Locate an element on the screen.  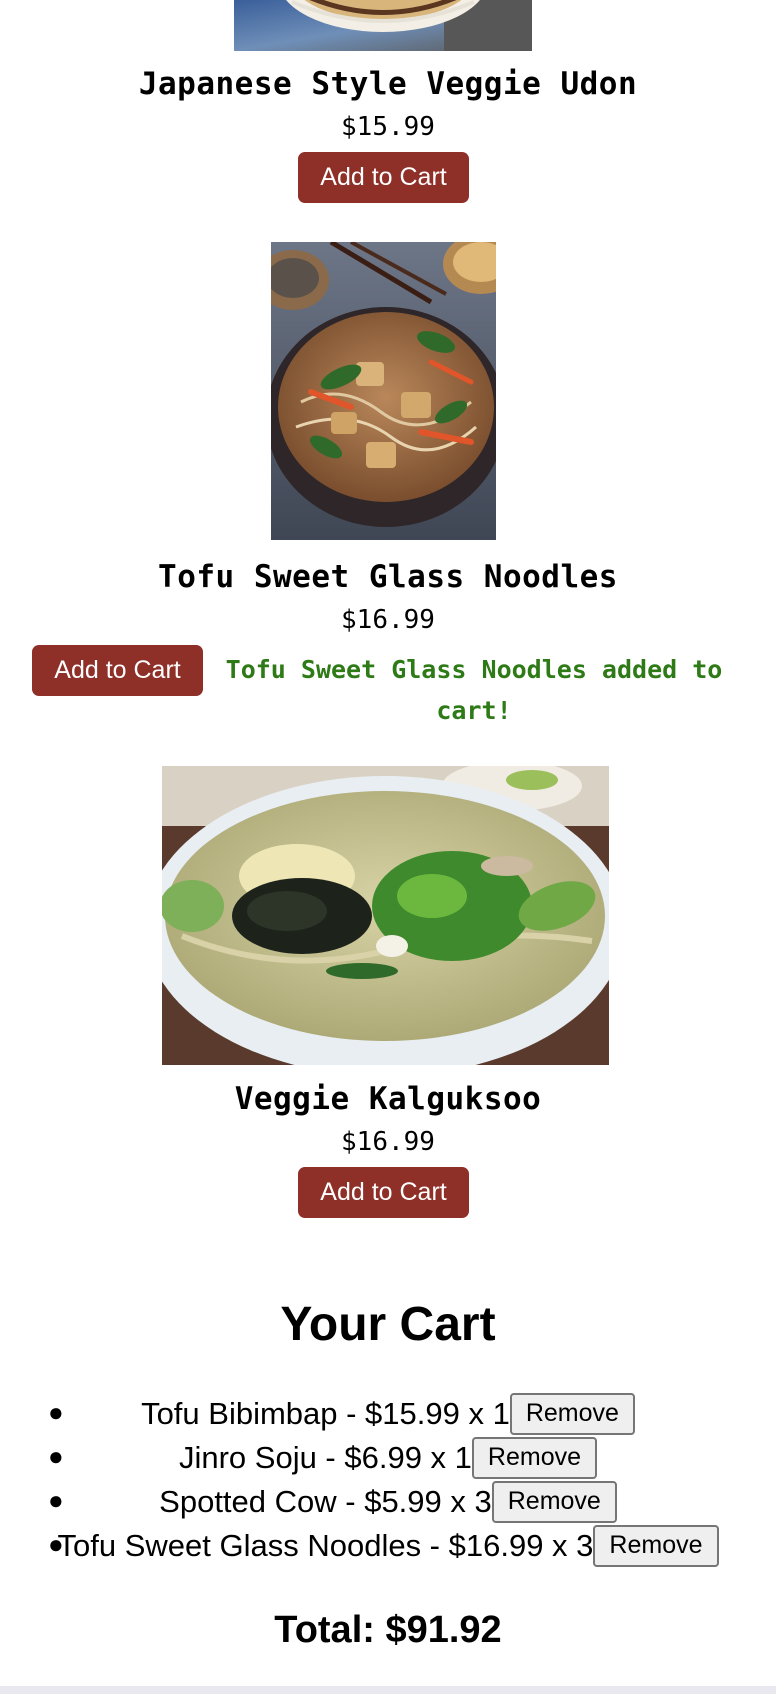
dish-price: $15.99 is located at coordinates (388, 127).